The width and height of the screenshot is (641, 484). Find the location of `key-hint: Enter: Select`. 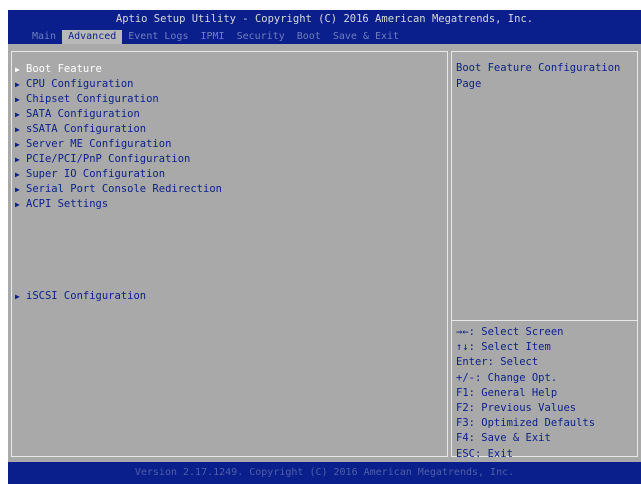

key-hint: Enter: Select is located at coordinates (497, 362).